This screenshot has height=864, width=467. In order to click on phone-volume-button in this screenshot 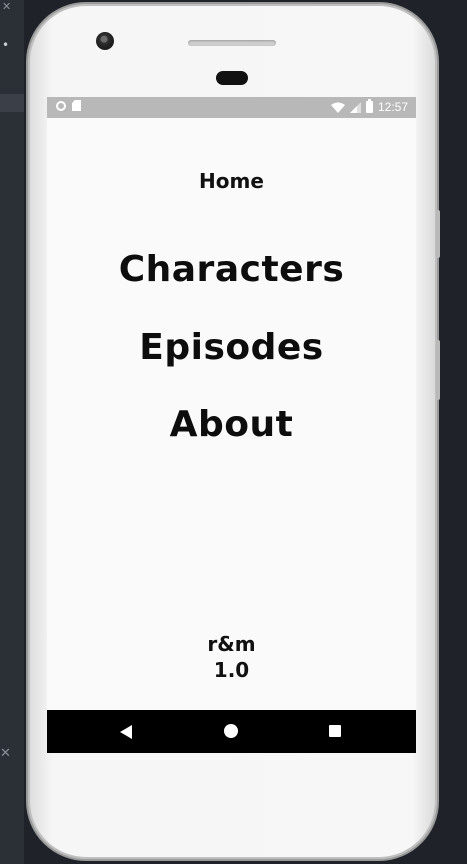, I will do `click(438, 370)`.